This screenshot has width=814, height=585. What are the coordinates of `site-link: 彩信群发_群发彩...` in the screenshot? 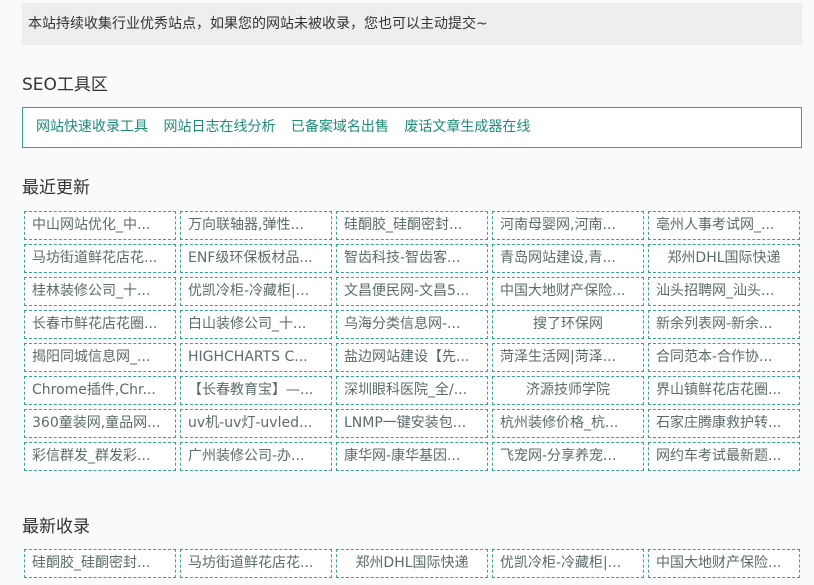 It's located at (100, 456).